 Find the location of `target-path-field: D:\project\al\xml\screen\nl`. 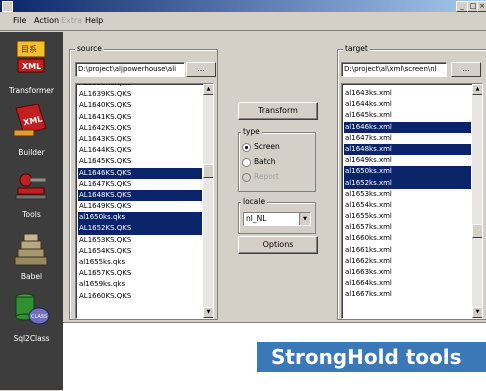

target-path-field: D:\project\al\xml\screen\nl is located at coordinates (394, 69).